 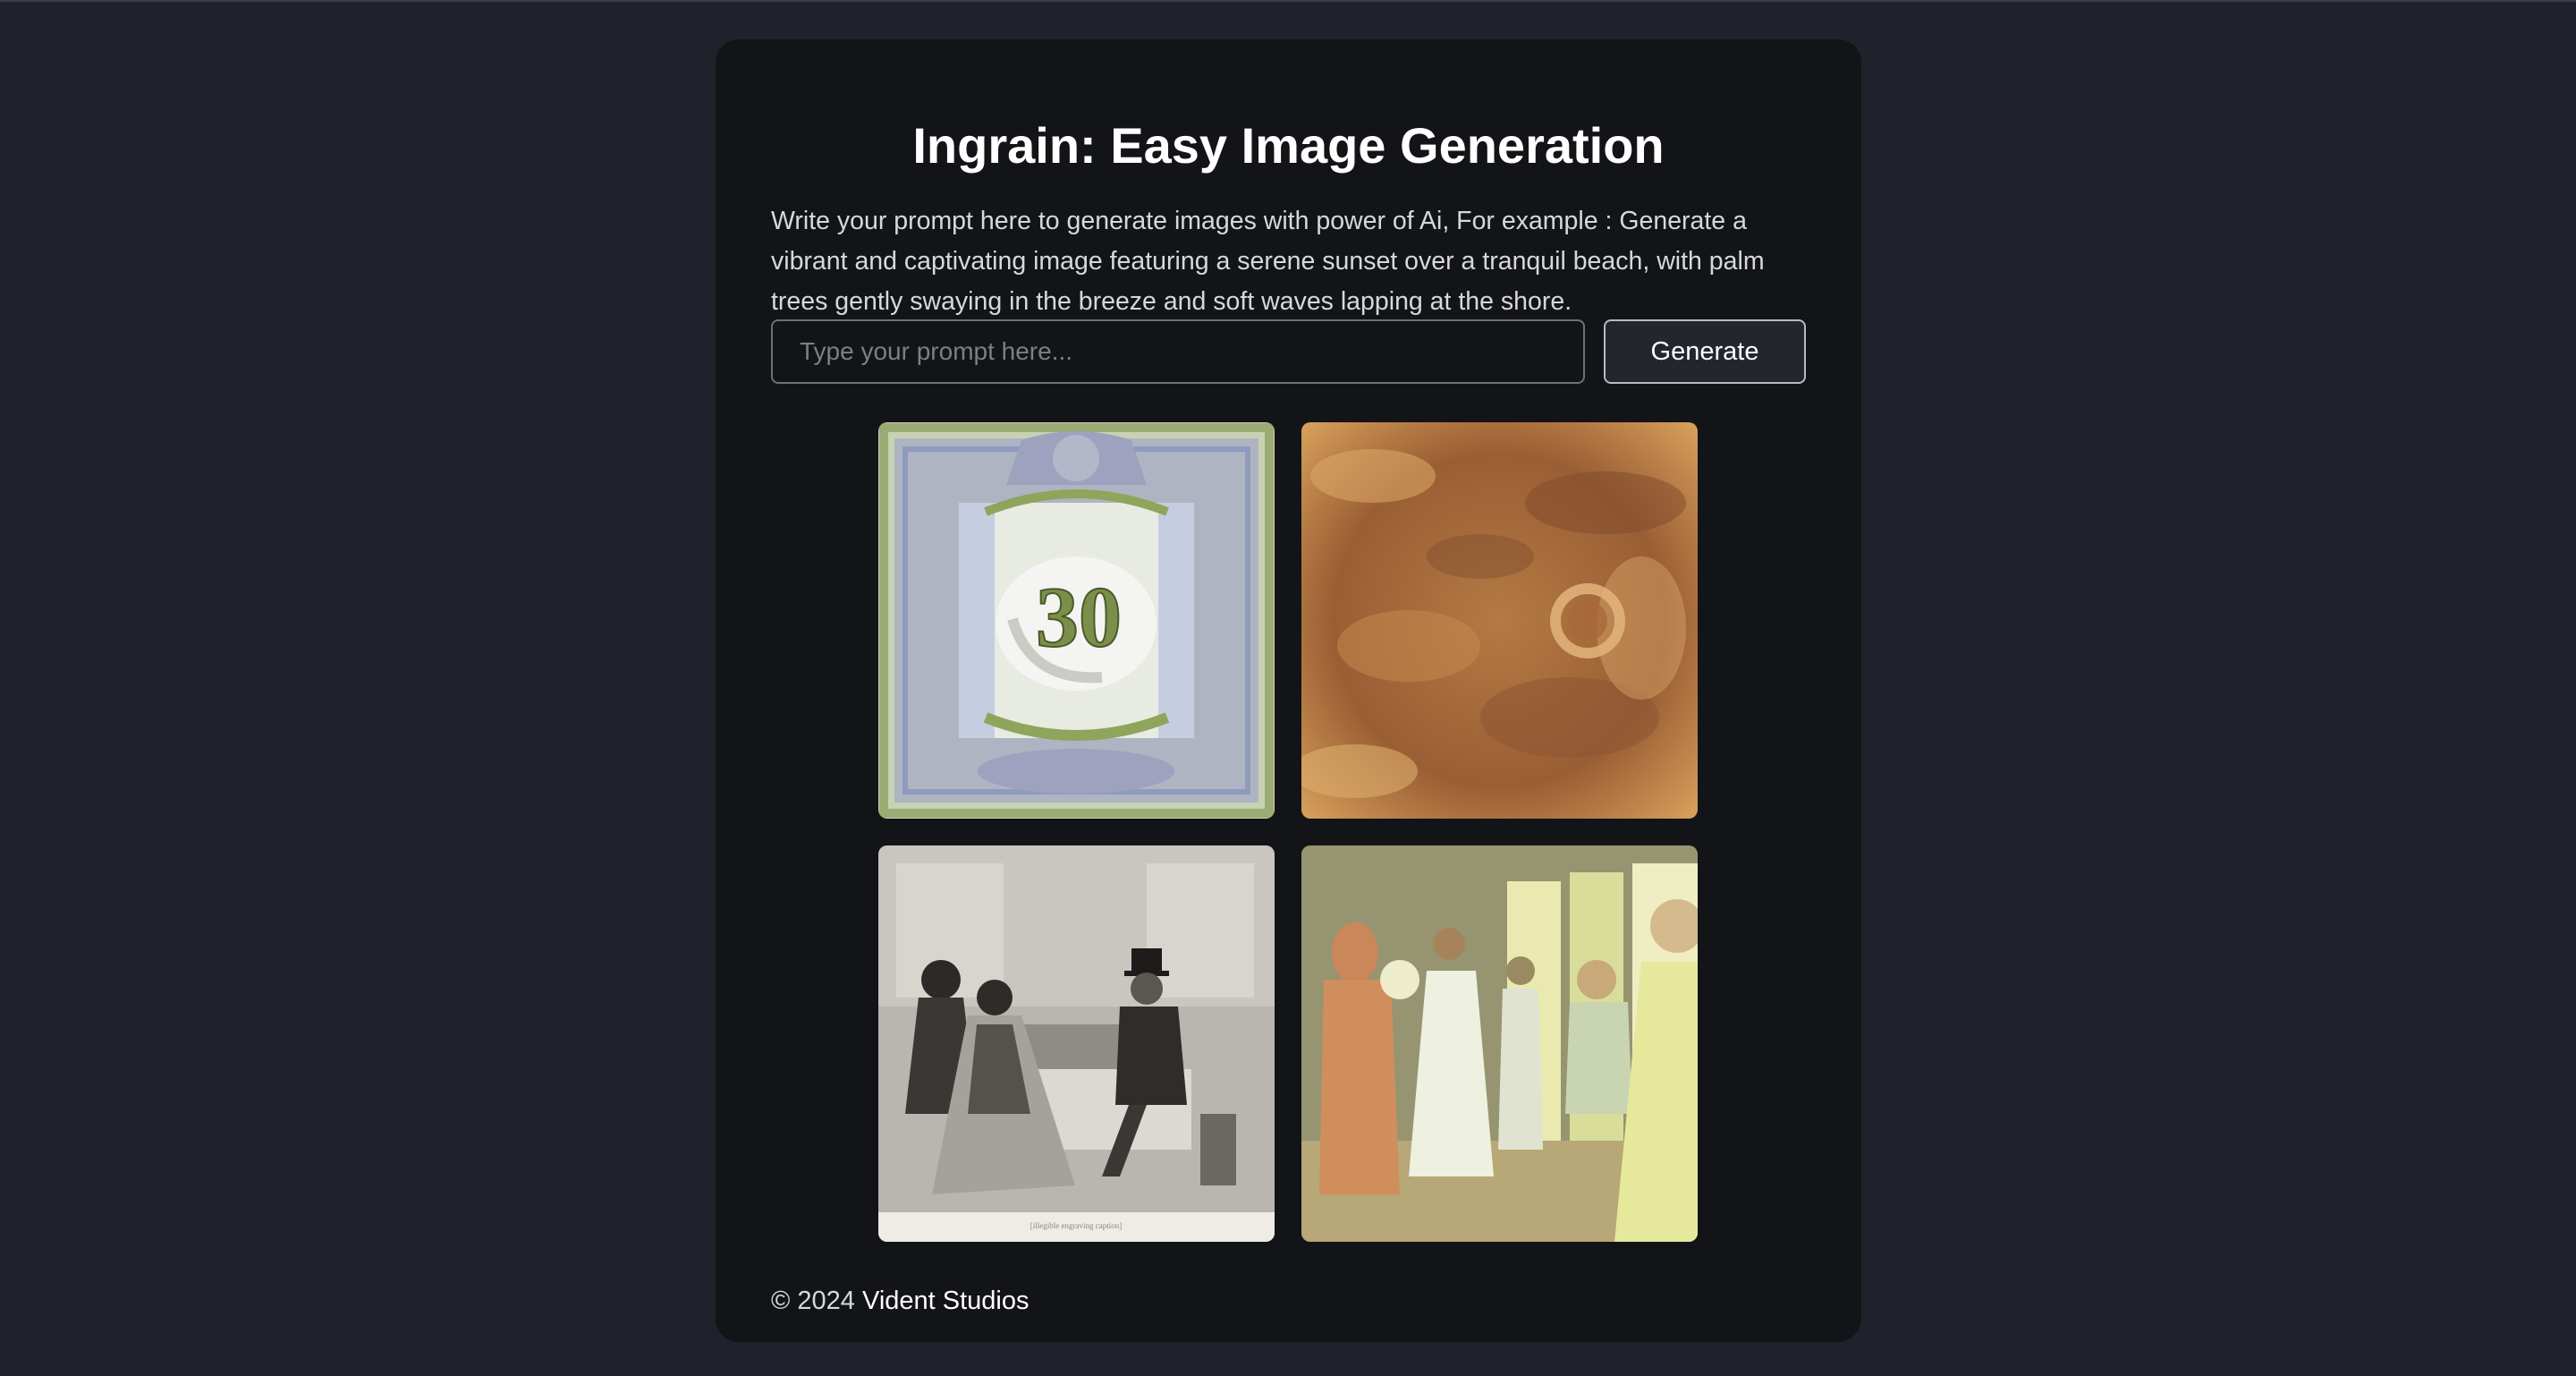 What do you see at coordinates (1288, 145) in the screenshot?
I see `page-title: Ingrain: Easy Image Generation` at bounding box center [1288, 145].